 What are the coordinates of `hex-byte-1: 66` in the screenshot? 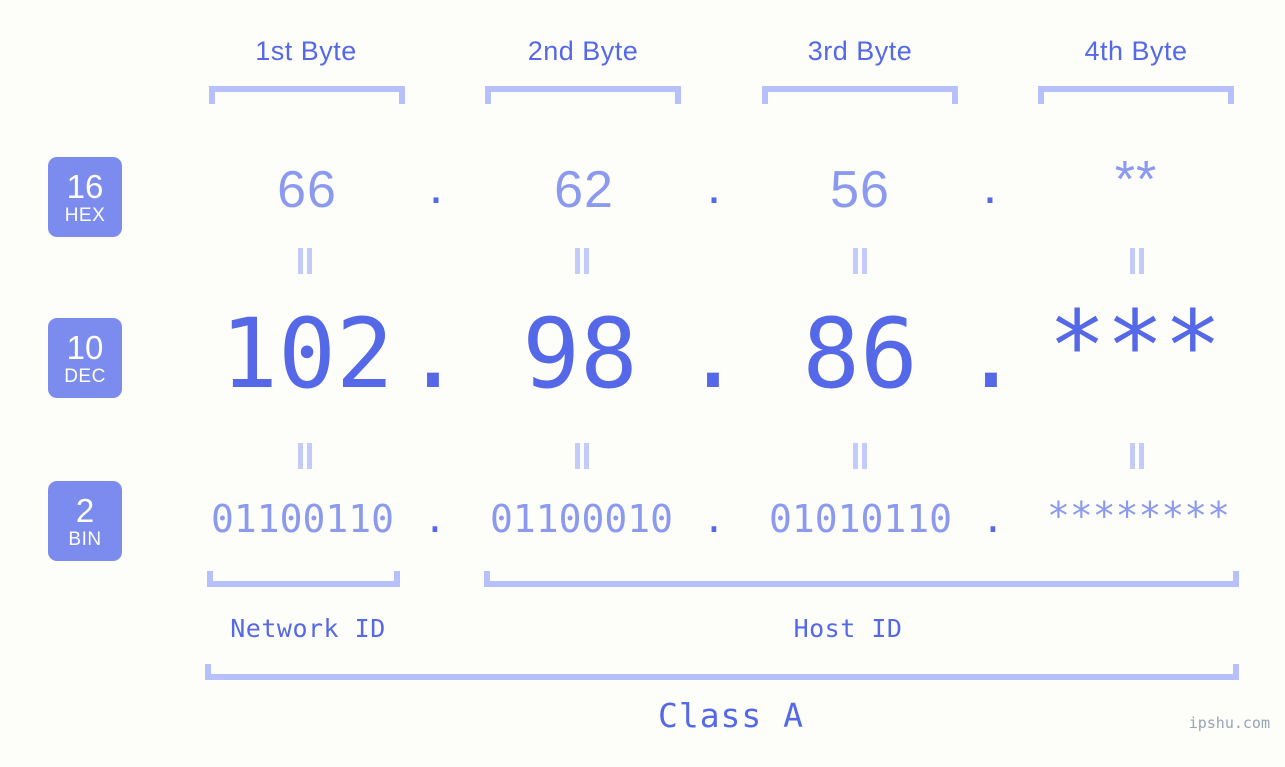 It's located at (307, 190).